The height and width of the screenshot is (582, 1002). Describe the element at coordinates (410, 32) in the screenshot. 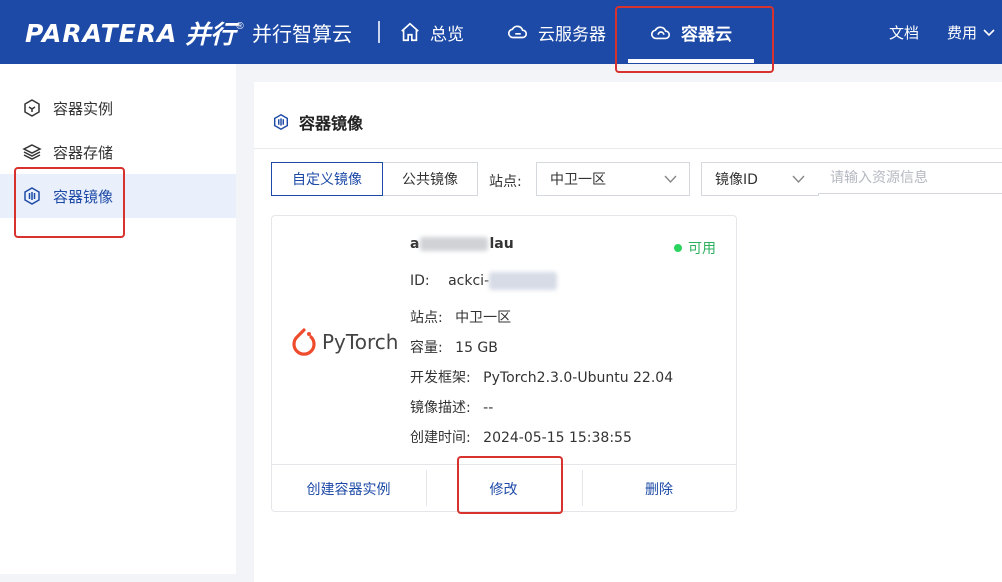

I see `home-icon` at that location.